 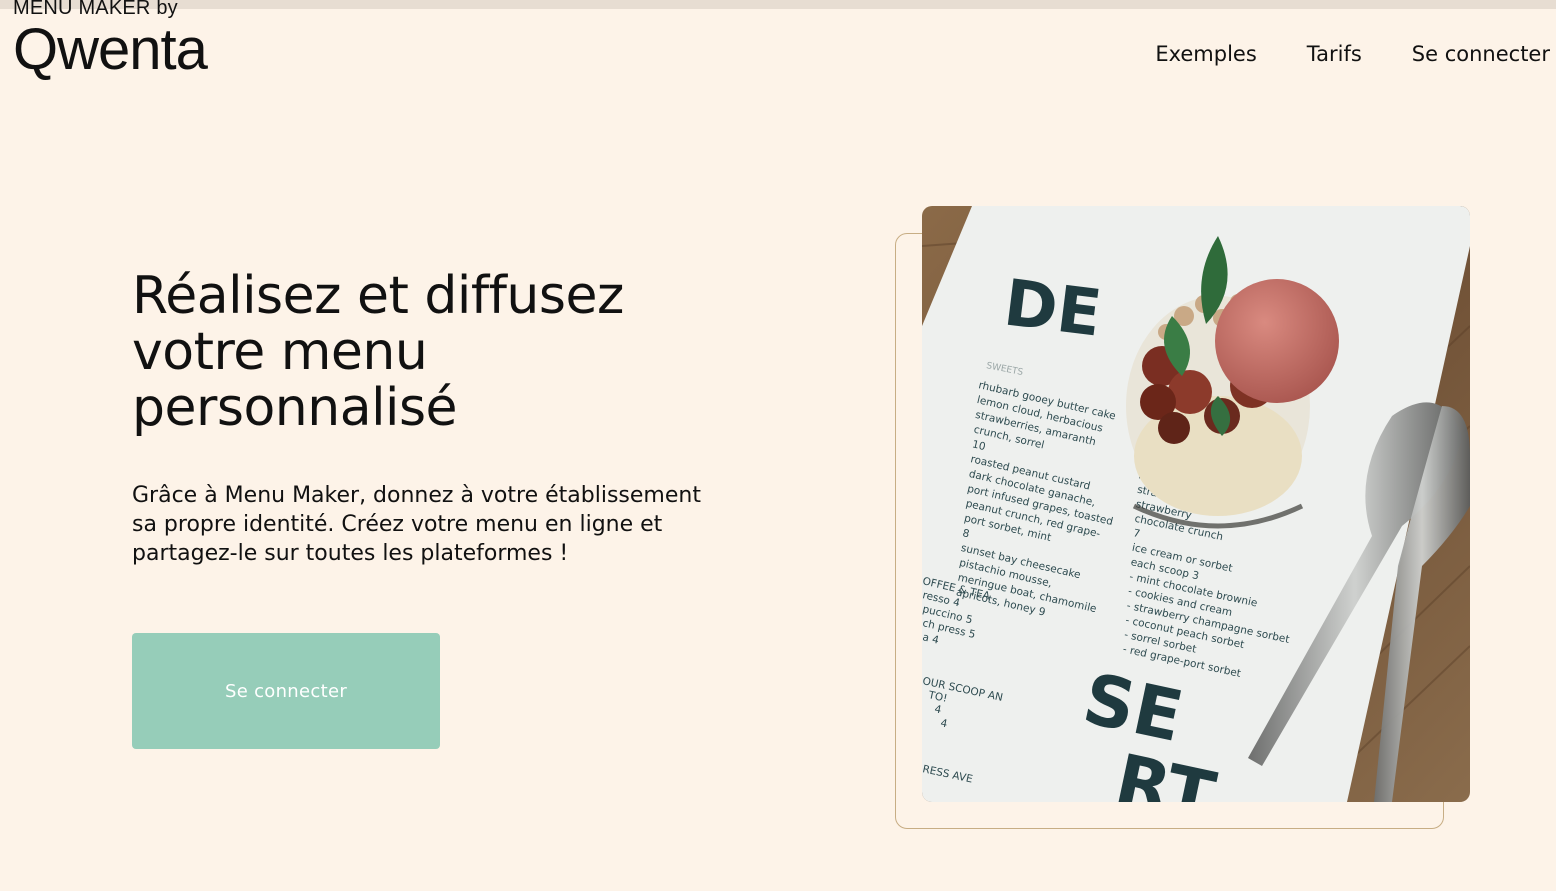 I want to click on logo-wordmark: Qwenta, so click(x=110, y=49).